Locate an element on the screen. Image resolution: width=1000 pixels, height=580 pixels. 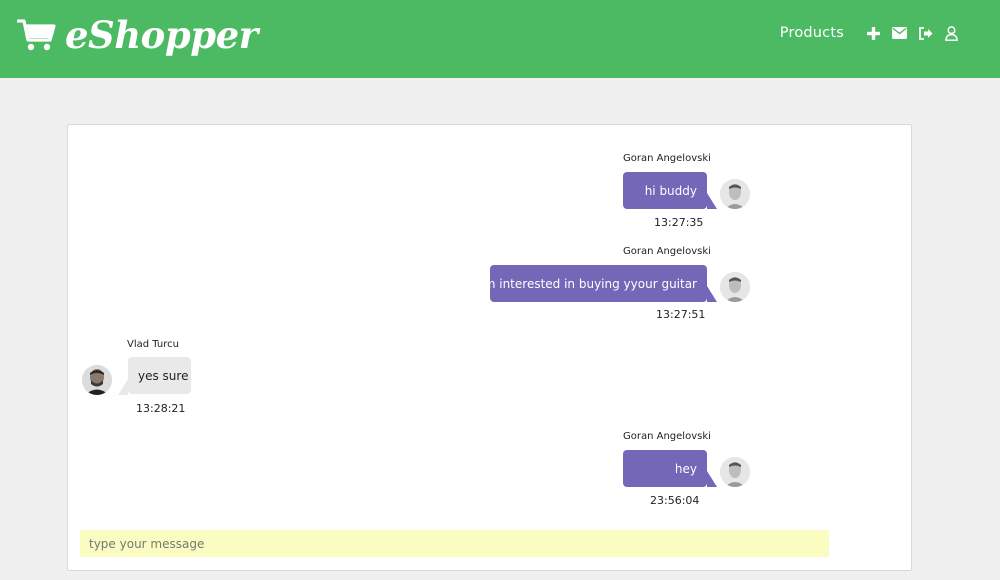
message-bubble: yes sure is located at coordinates (159, 375).